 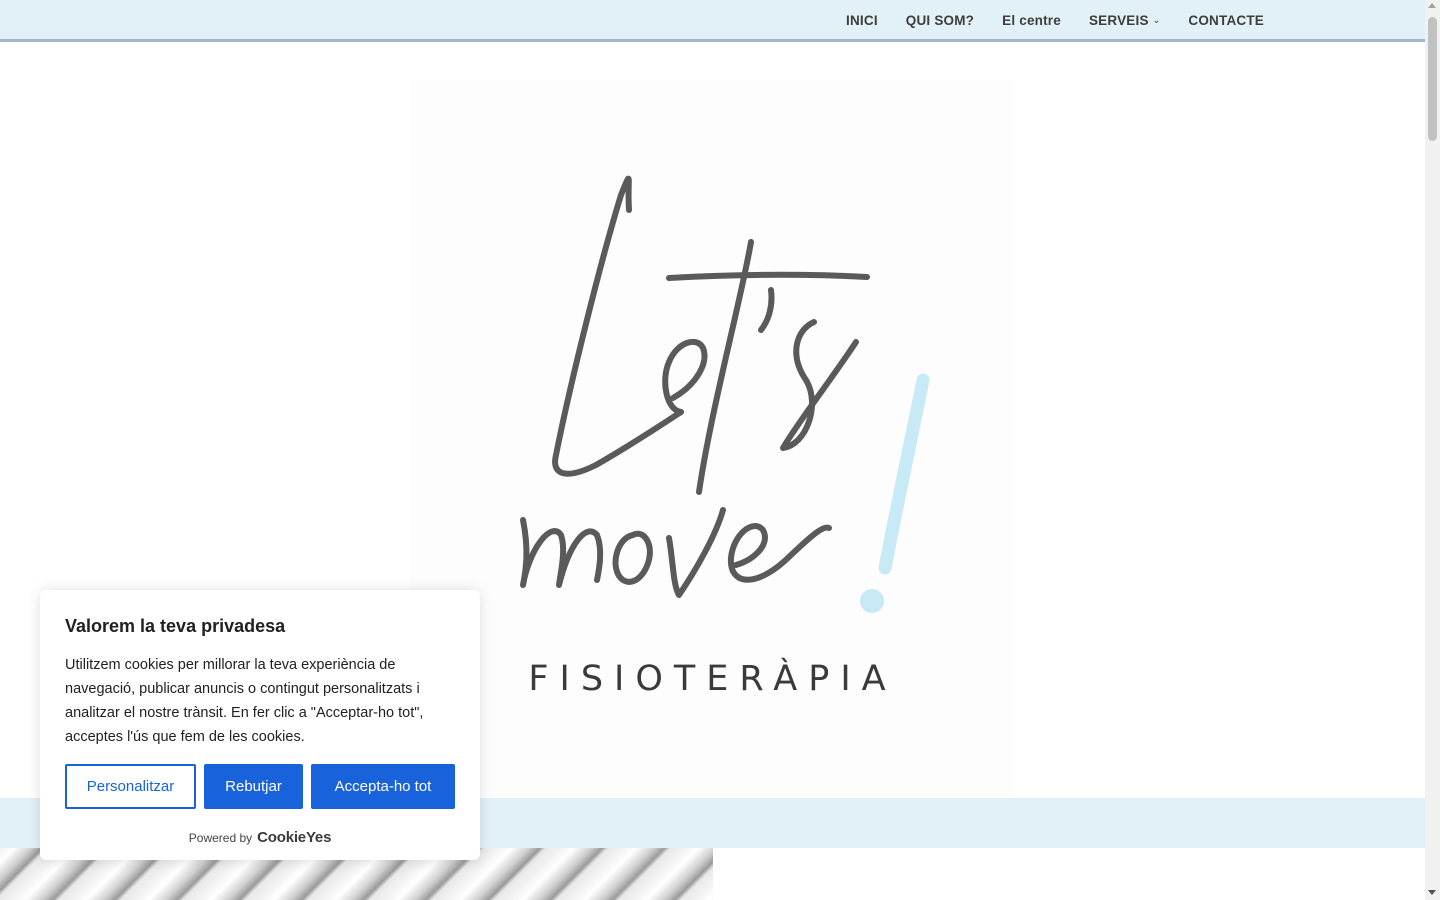 What do you see at coordinates (1432, 450) in the screenshot?
I see `vertical-scrollbar` at bounding box center [1432, 450].